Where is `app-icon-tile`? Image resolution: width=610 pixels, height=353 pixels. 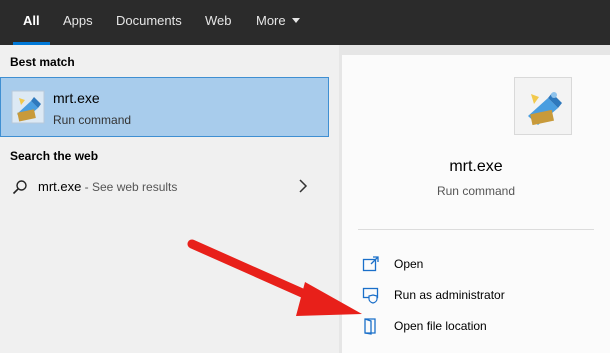
app-icon-tile is located at coordinates (543, 106).